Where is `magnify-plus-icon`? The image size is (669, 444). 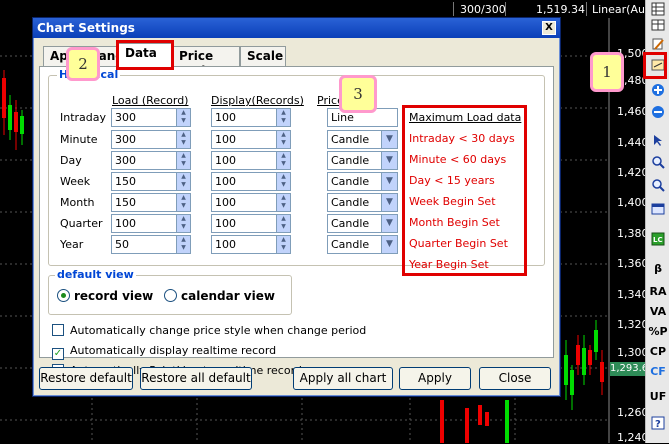 magnify-plus-icon is located at coordinates (658, 162).